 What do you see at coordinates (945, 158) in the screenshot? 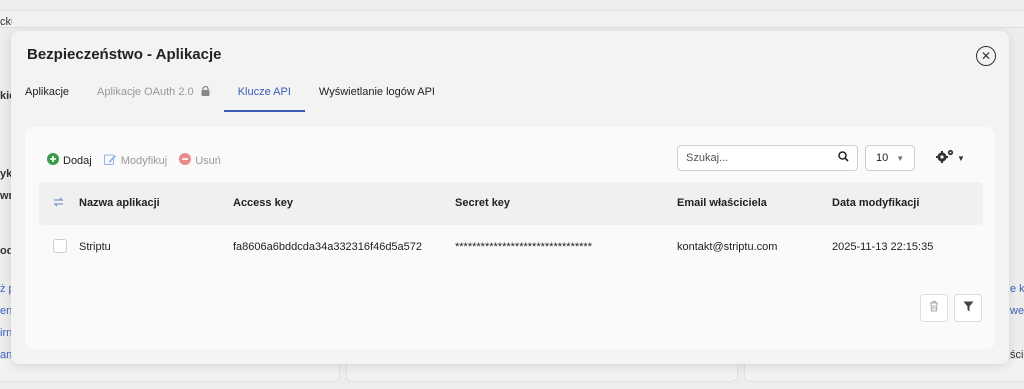
I see `gears-icon` at bounding box center [945, 158].